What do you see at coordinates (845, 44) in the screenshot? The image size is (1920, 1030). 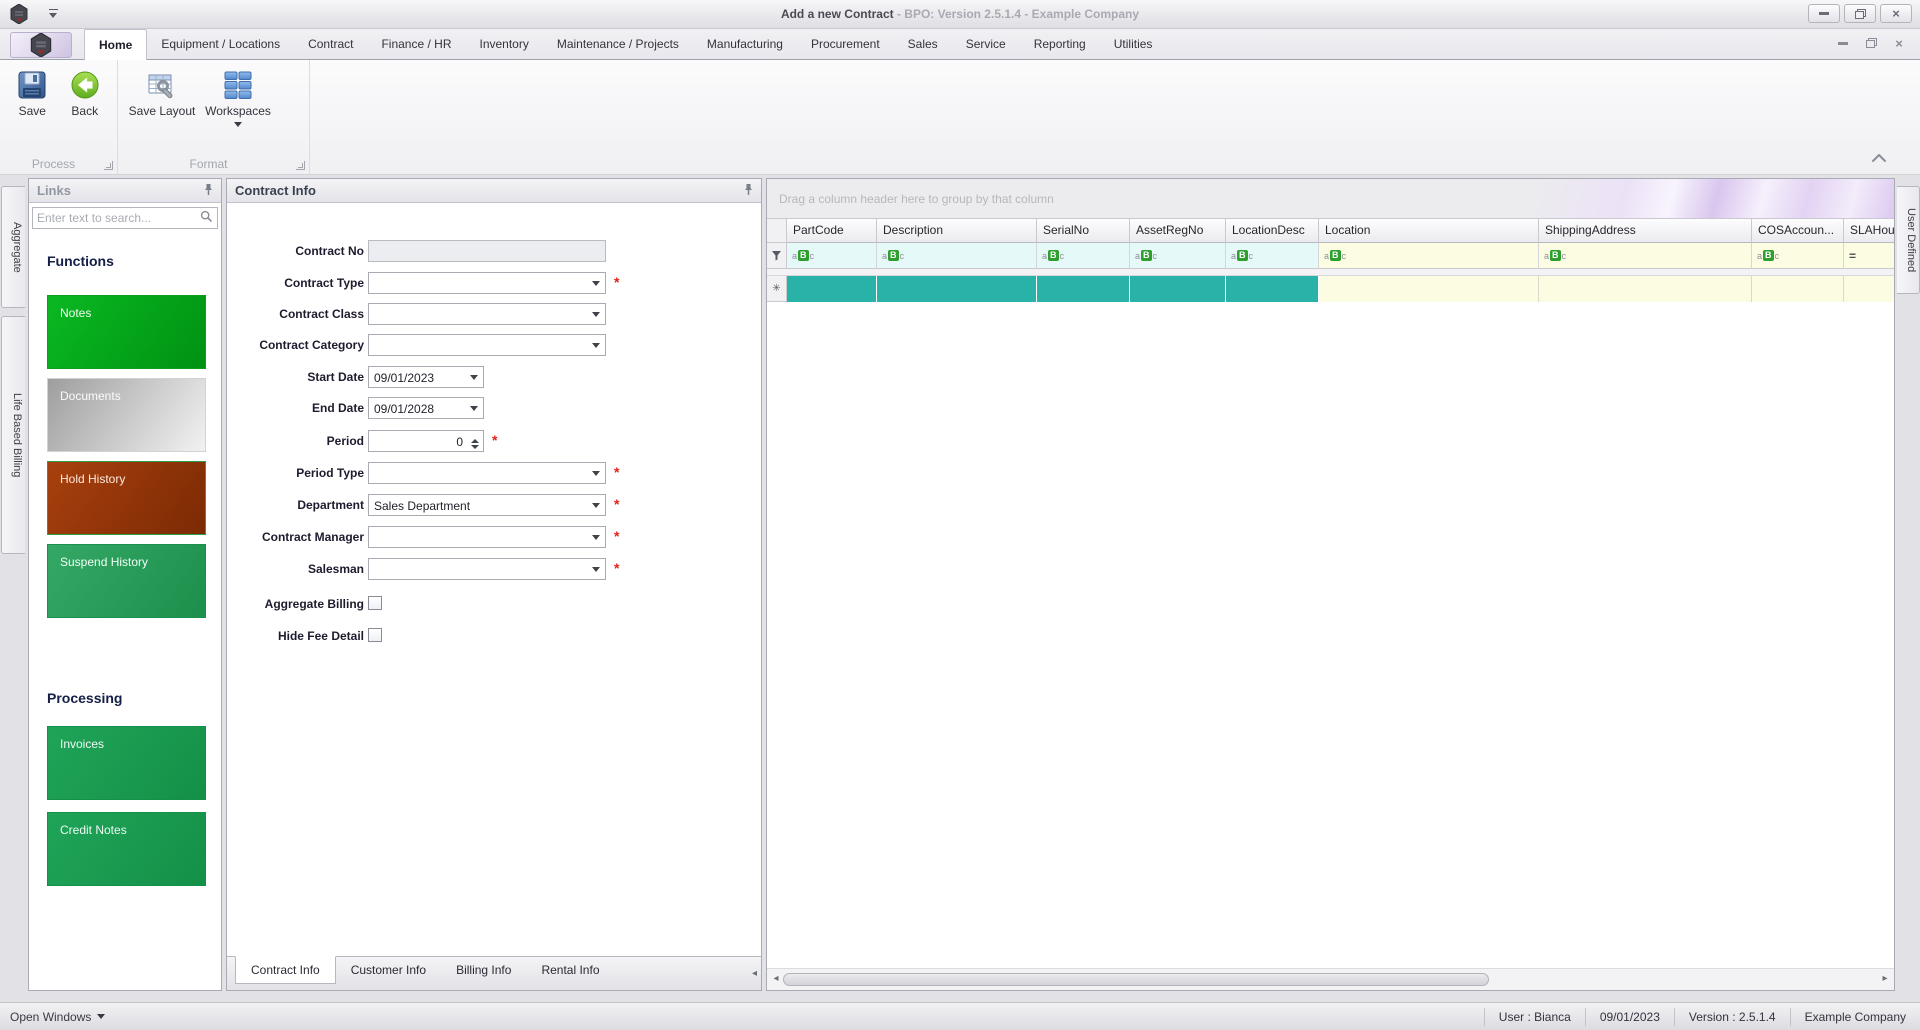 I see `ribbon-tab-procurement: Procurement` at bounding box center [845, 44].